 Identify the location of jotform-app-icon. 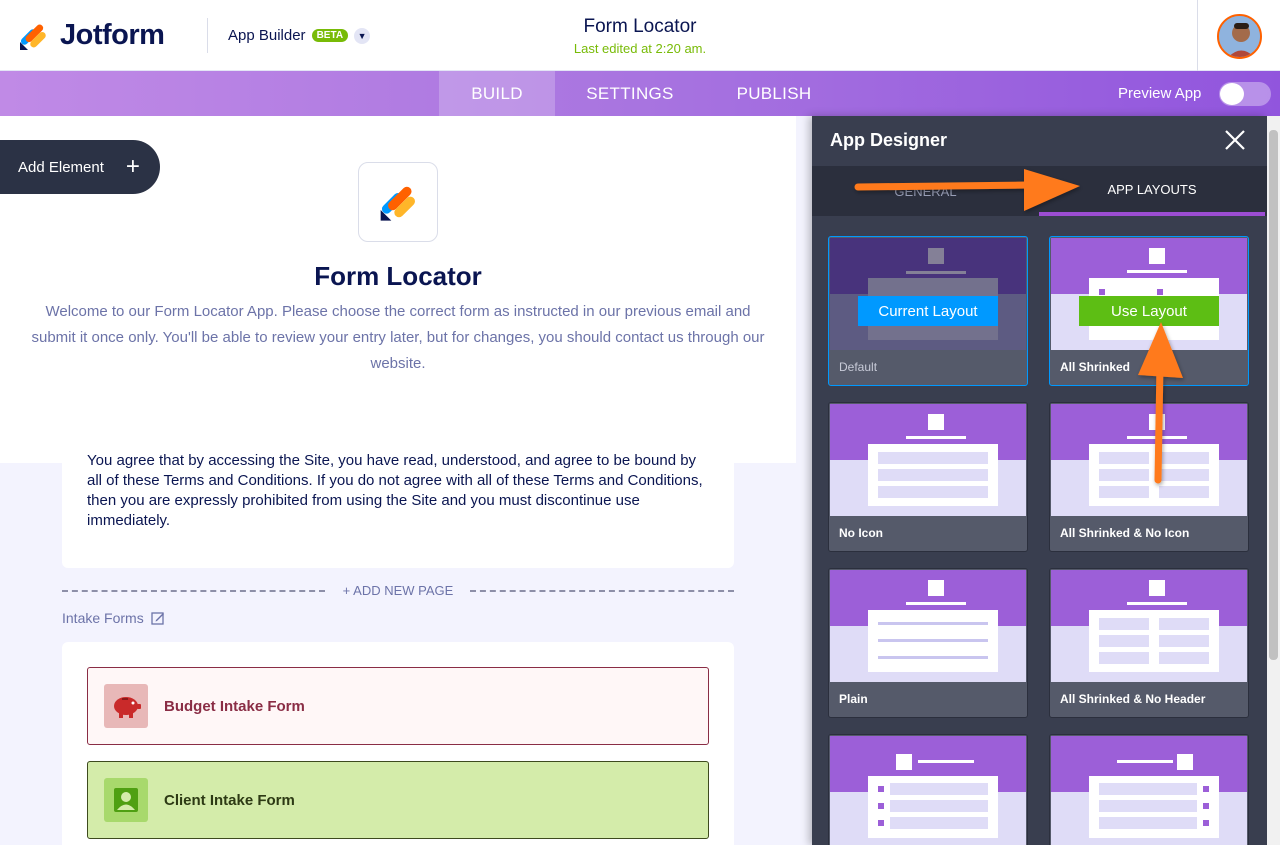
(397, 203).